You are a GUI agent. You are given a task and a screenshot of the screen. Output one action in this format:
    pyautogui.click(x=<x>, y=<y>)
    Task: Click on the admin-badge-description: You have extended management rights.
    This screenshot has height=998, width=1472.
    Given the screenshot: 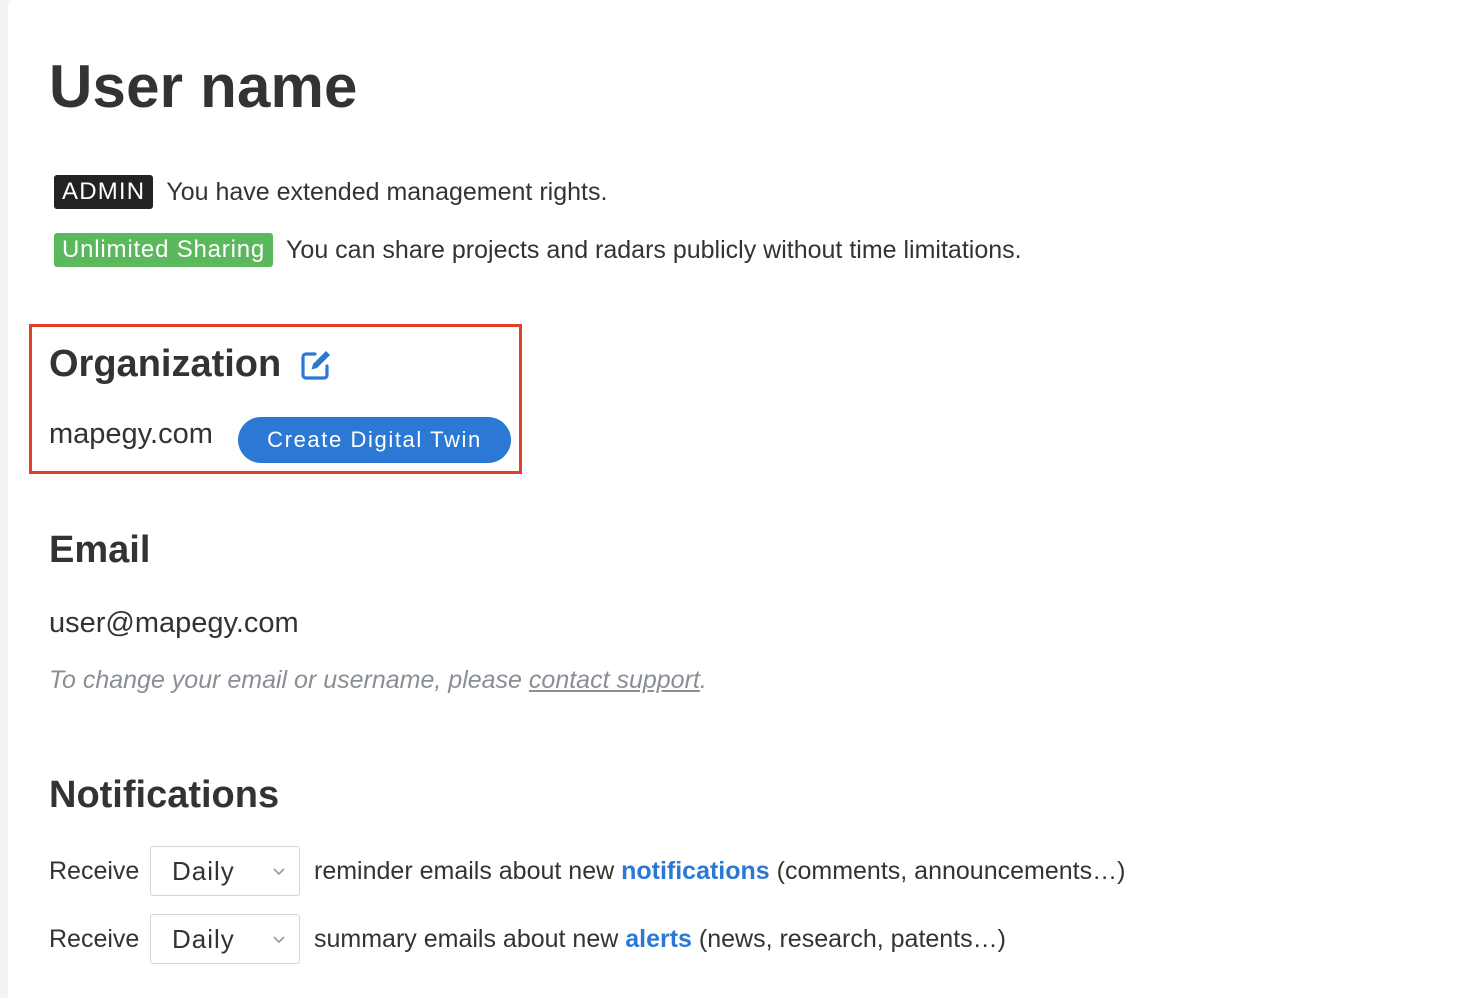 What is the action you would take?
    pyautogui.click(x=387, y=191)
    